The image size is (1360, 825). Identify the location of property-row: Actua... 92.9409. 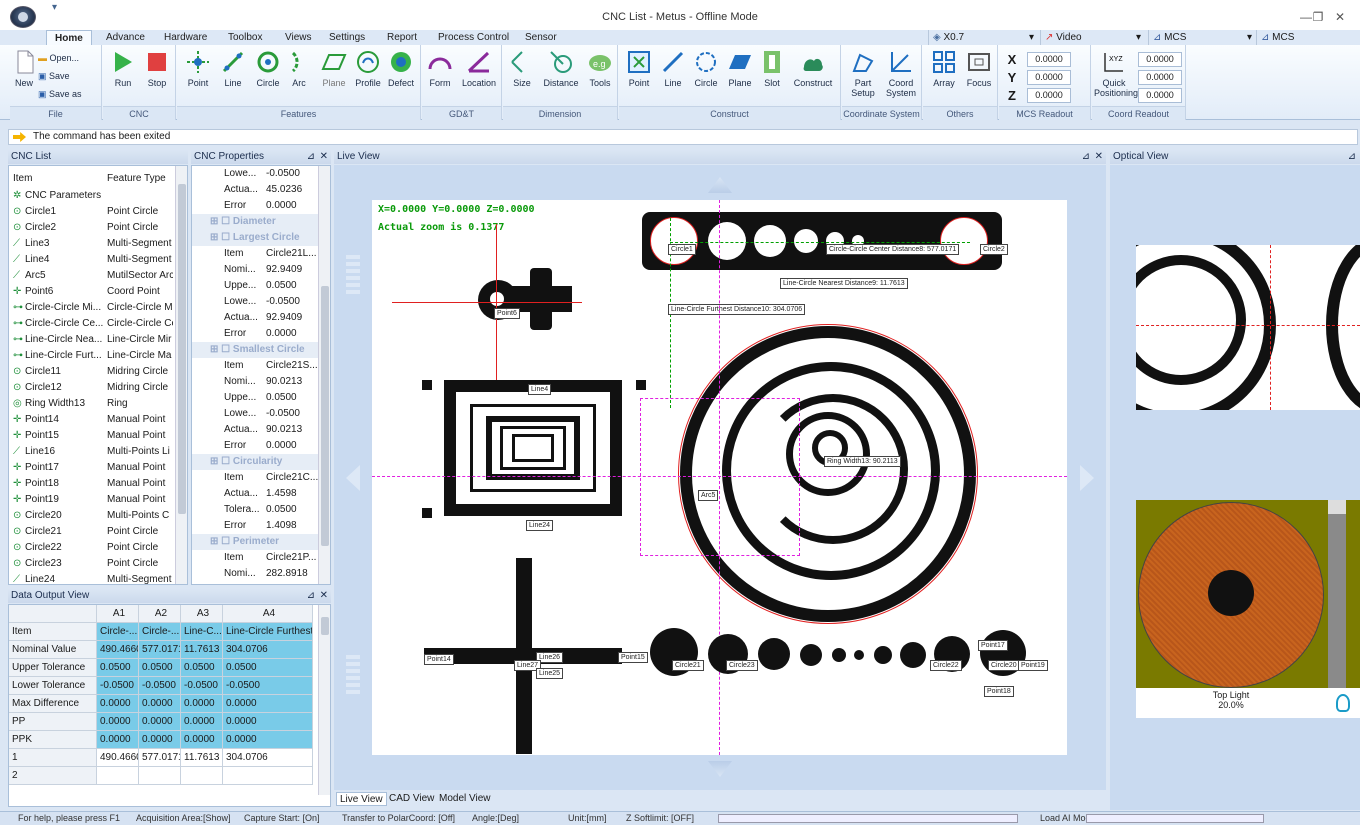
(261, 318).